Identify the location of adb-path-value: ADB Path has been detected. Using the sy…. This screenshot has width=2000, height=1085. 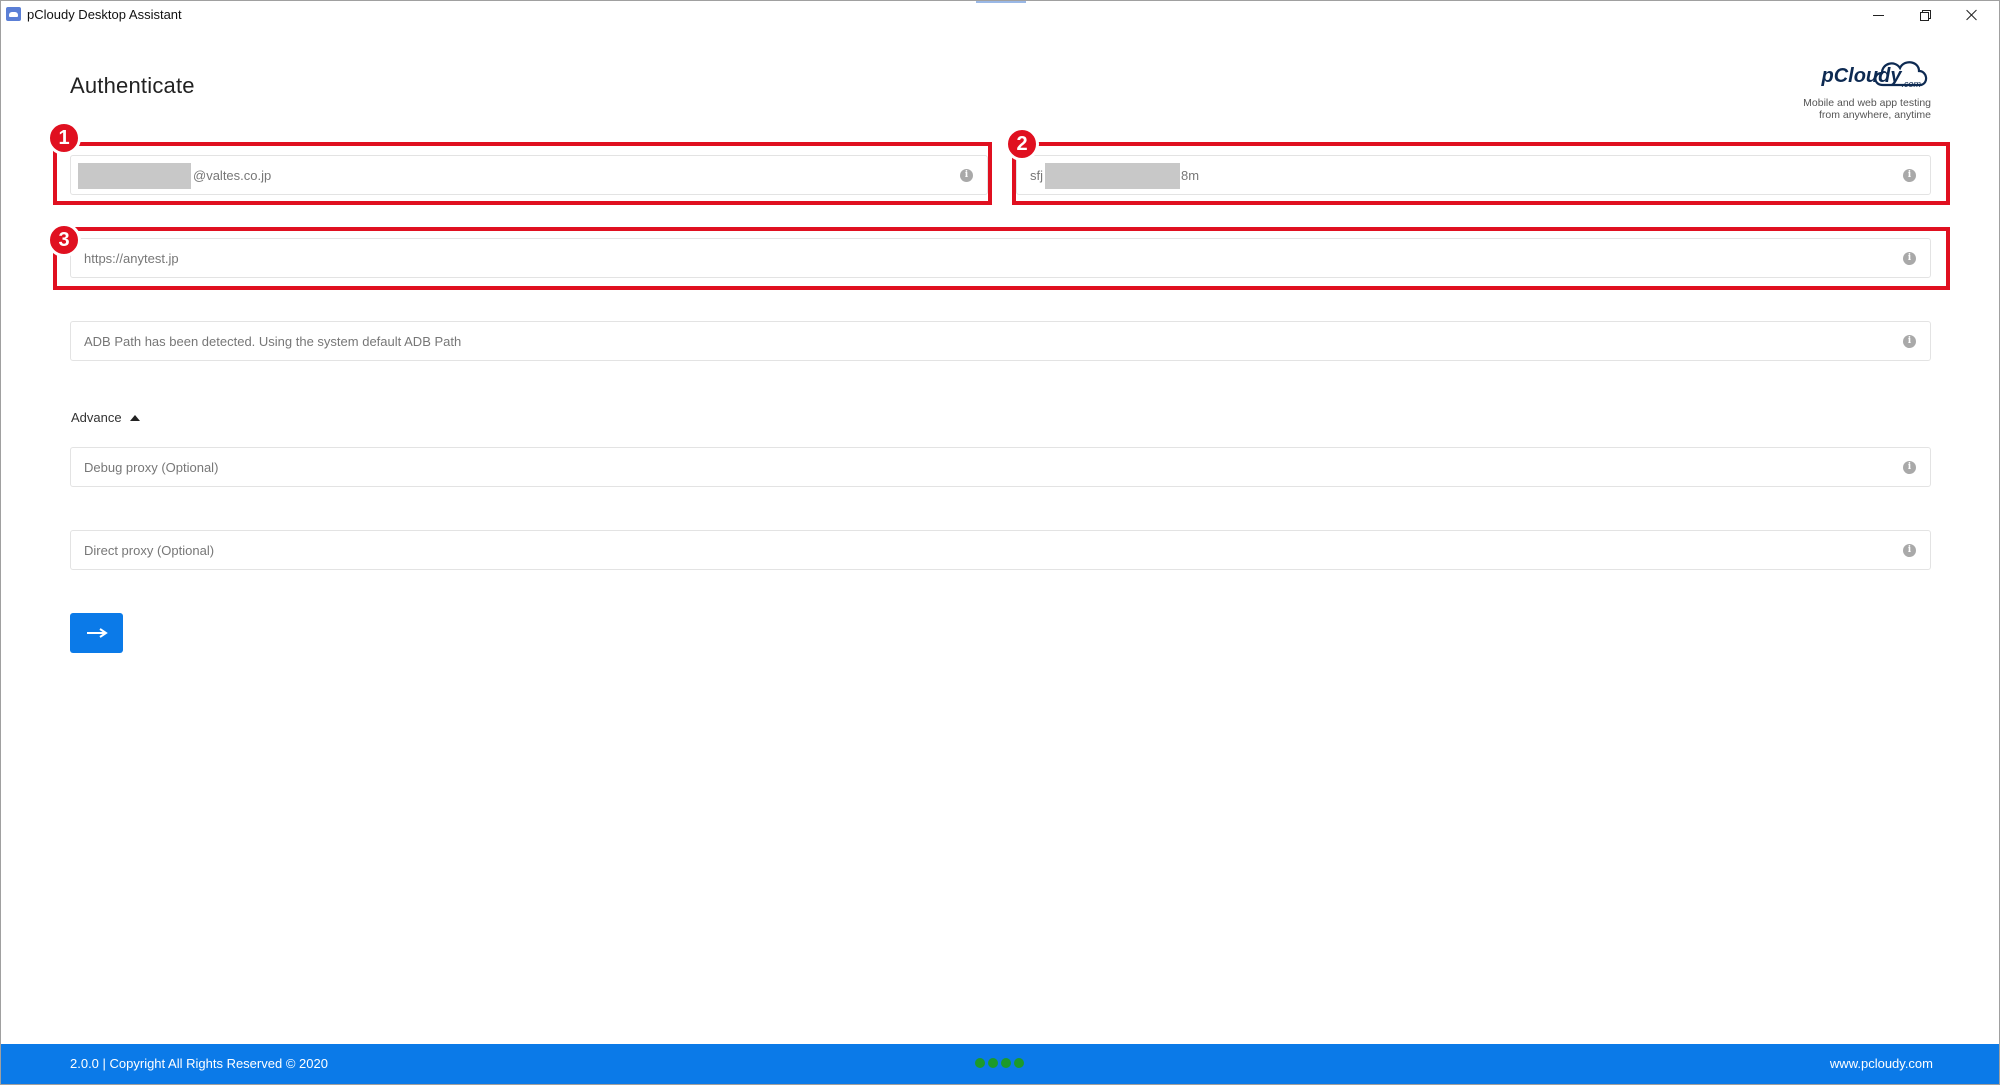
(273, 341).